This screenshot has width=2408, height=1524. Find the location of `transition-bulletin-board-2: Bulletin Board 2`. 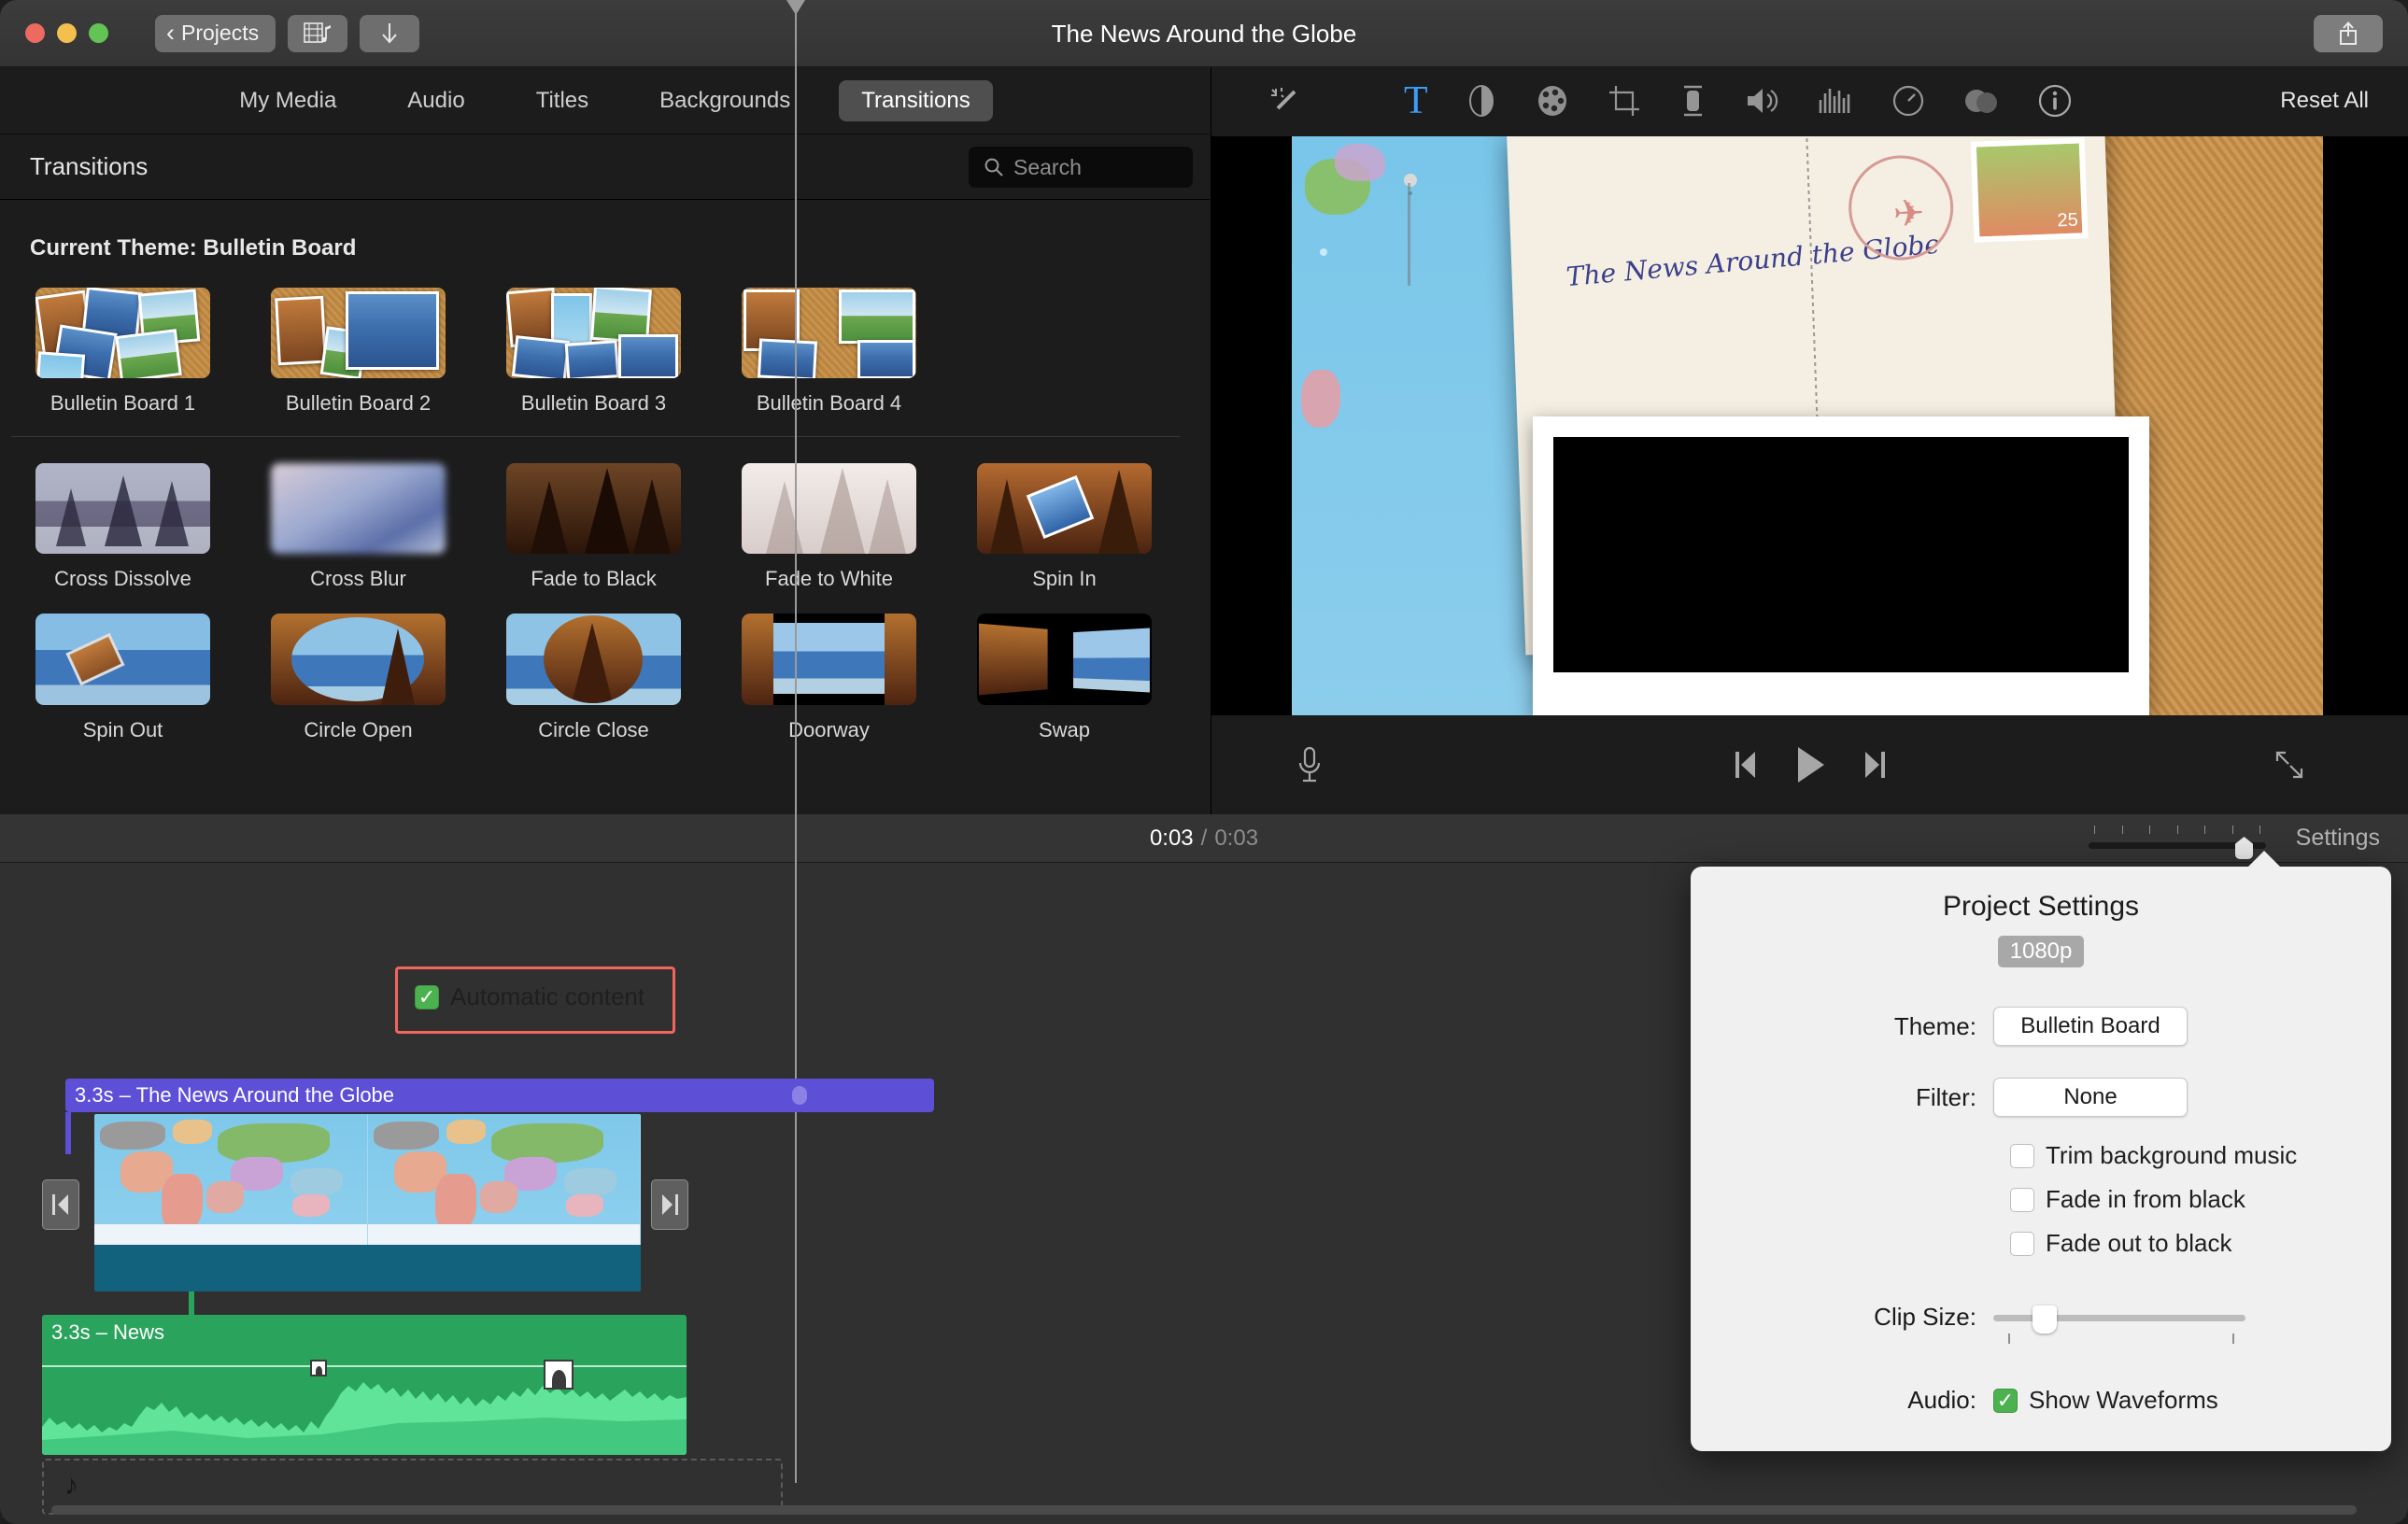

transition-bulletin-board-2: Bulletin Board 2 is located at coordinates (358, 352).